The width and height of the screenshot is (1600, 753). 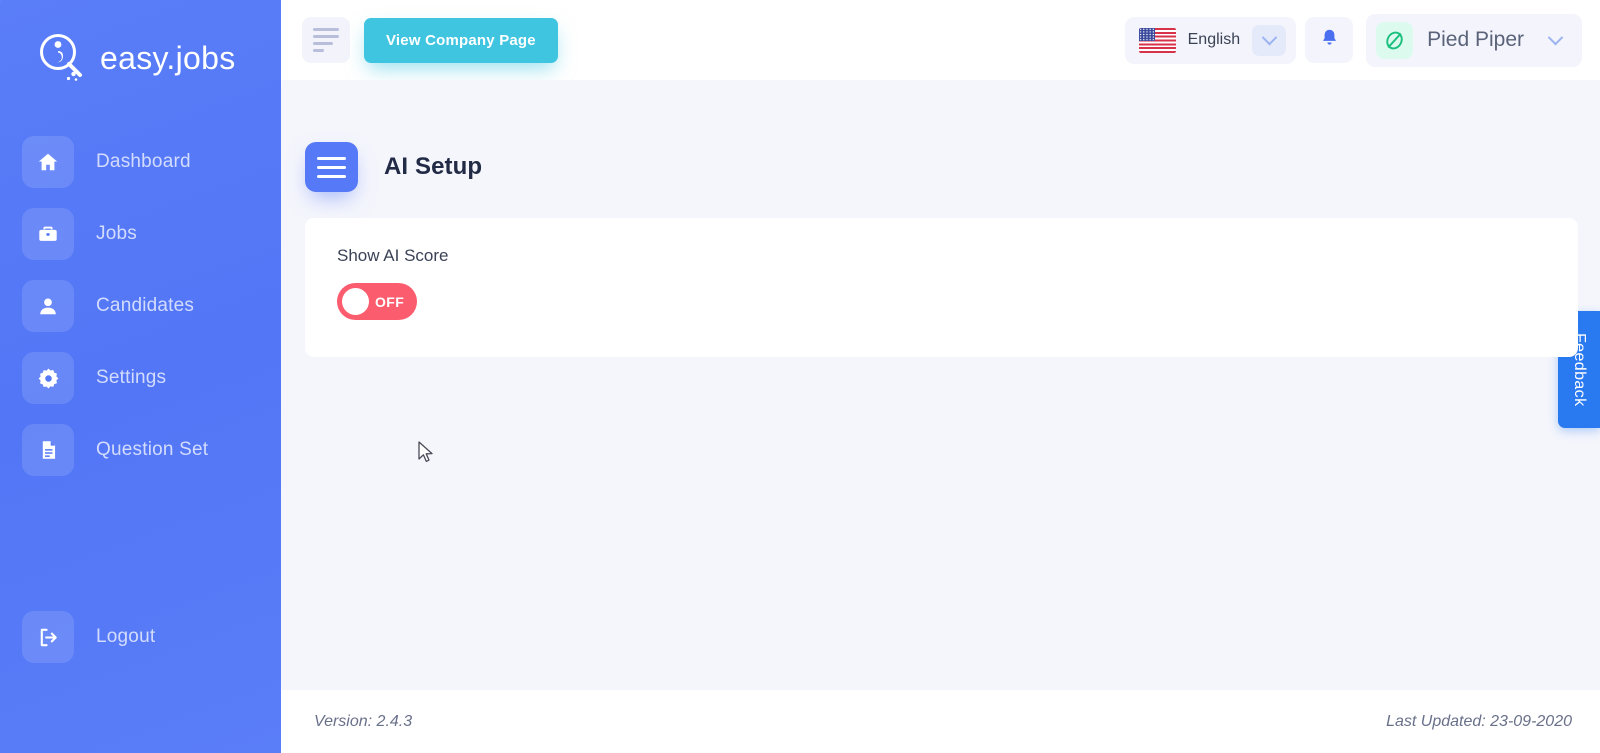 I want to click on sidebar-logout-label: Logout, so click(x=126, y=636).